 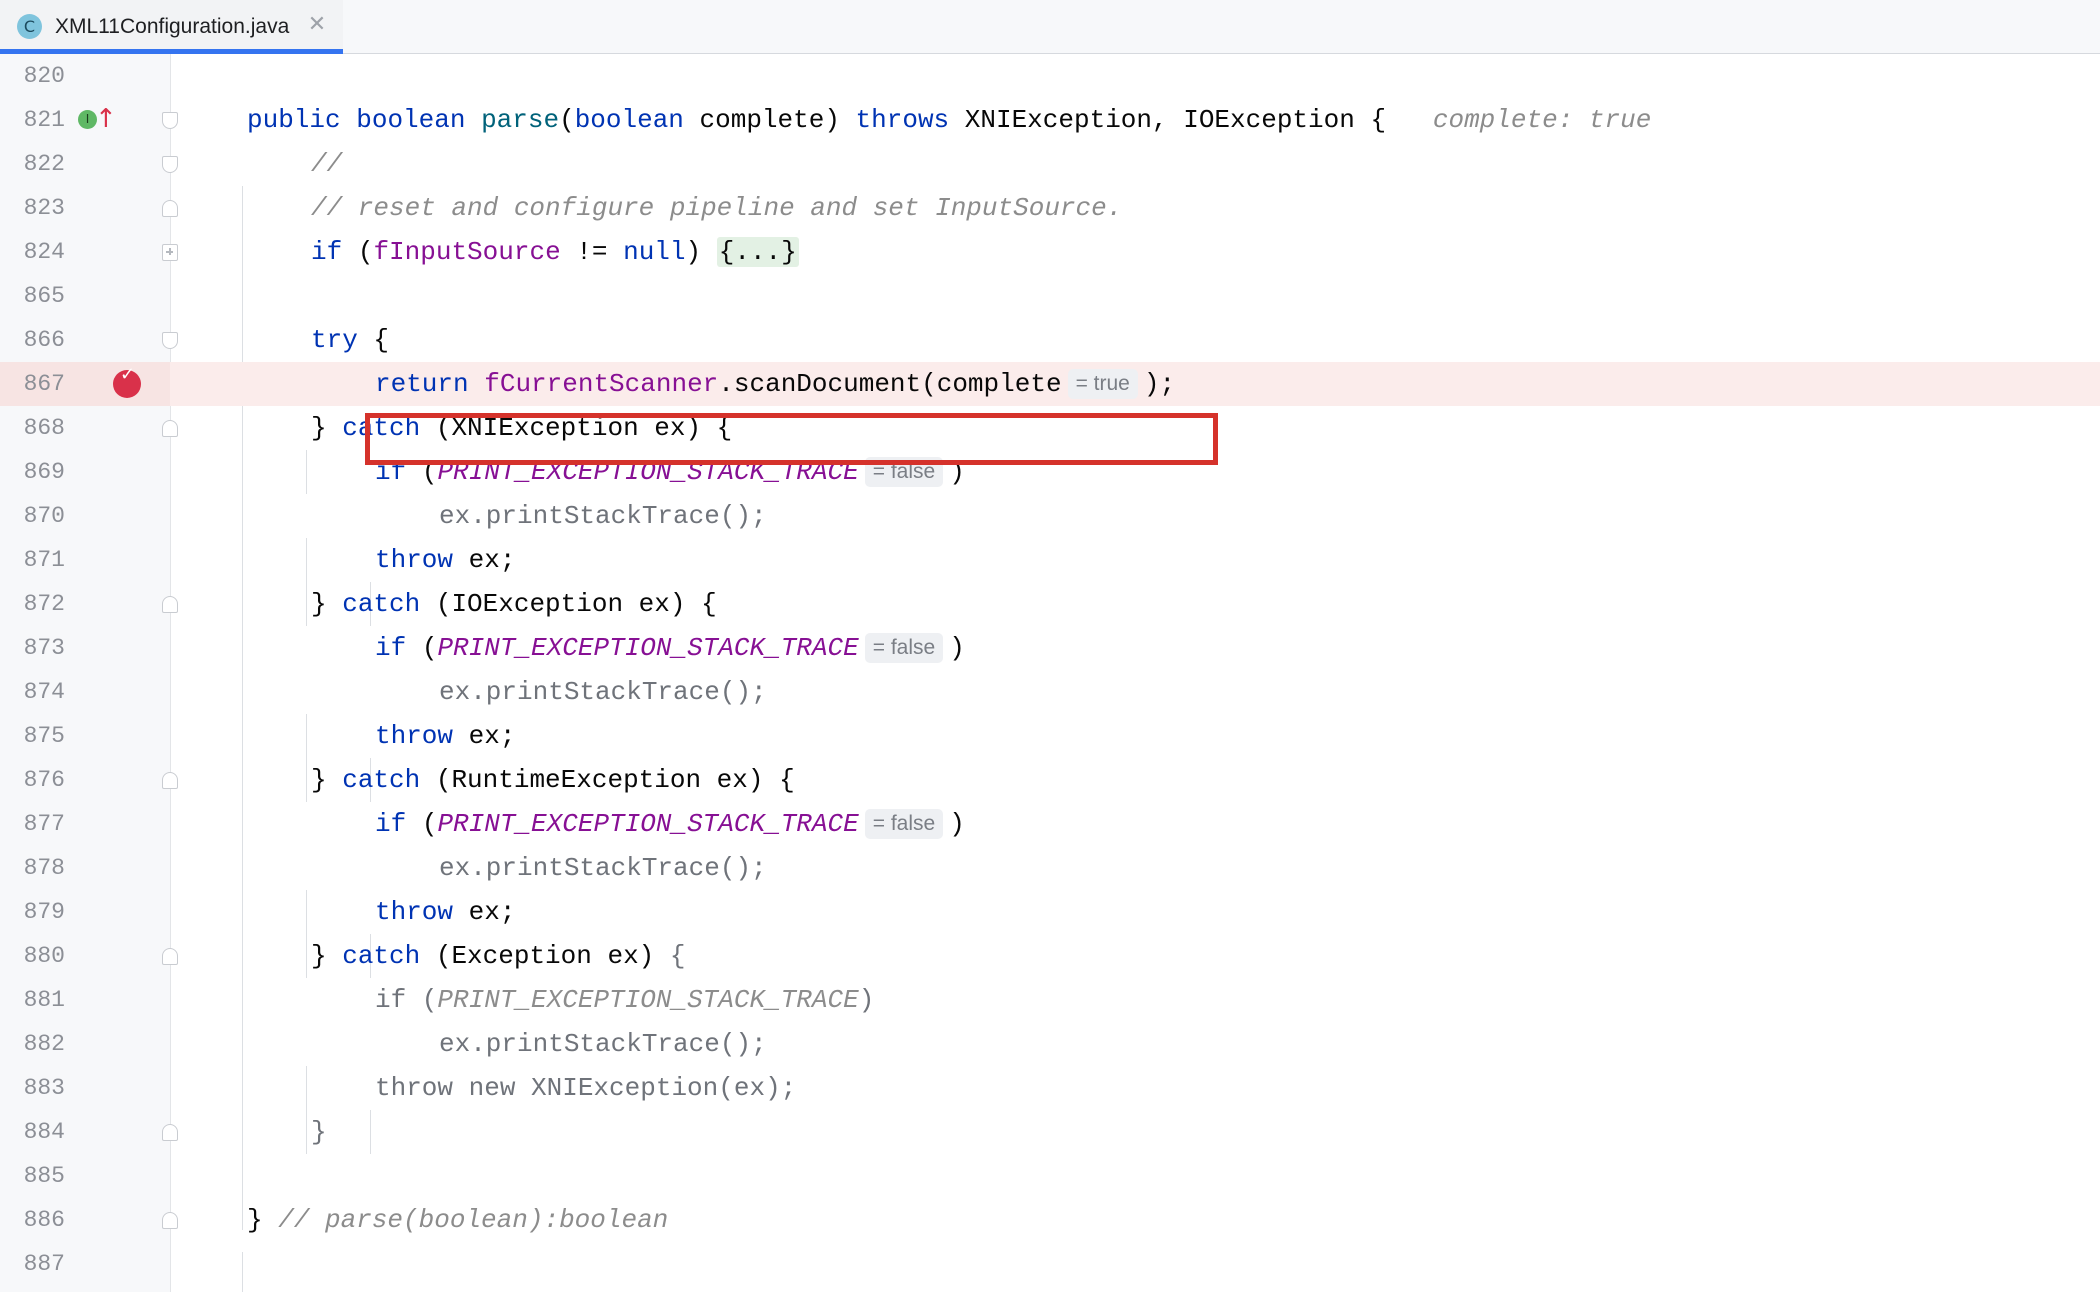 I want to click on code-text: try {, so click(x=350, y=340).